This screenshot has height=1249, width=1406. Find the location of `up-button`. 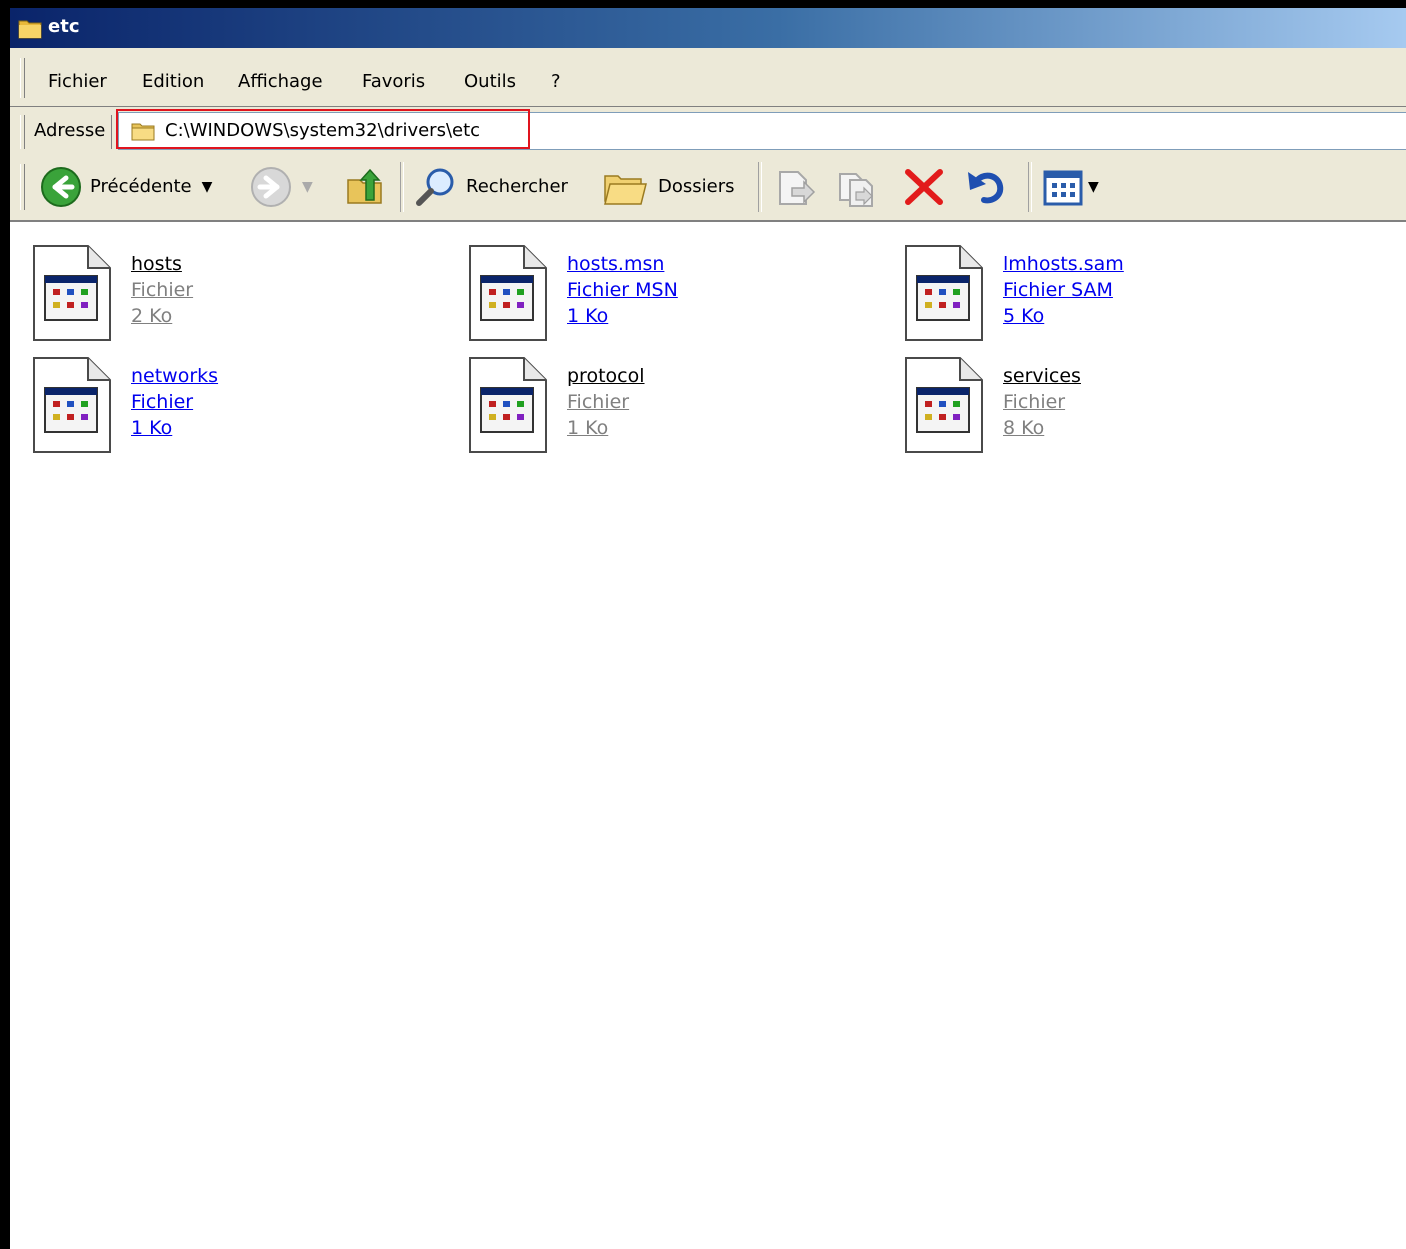

up-button is located at coordinates (365, 187).